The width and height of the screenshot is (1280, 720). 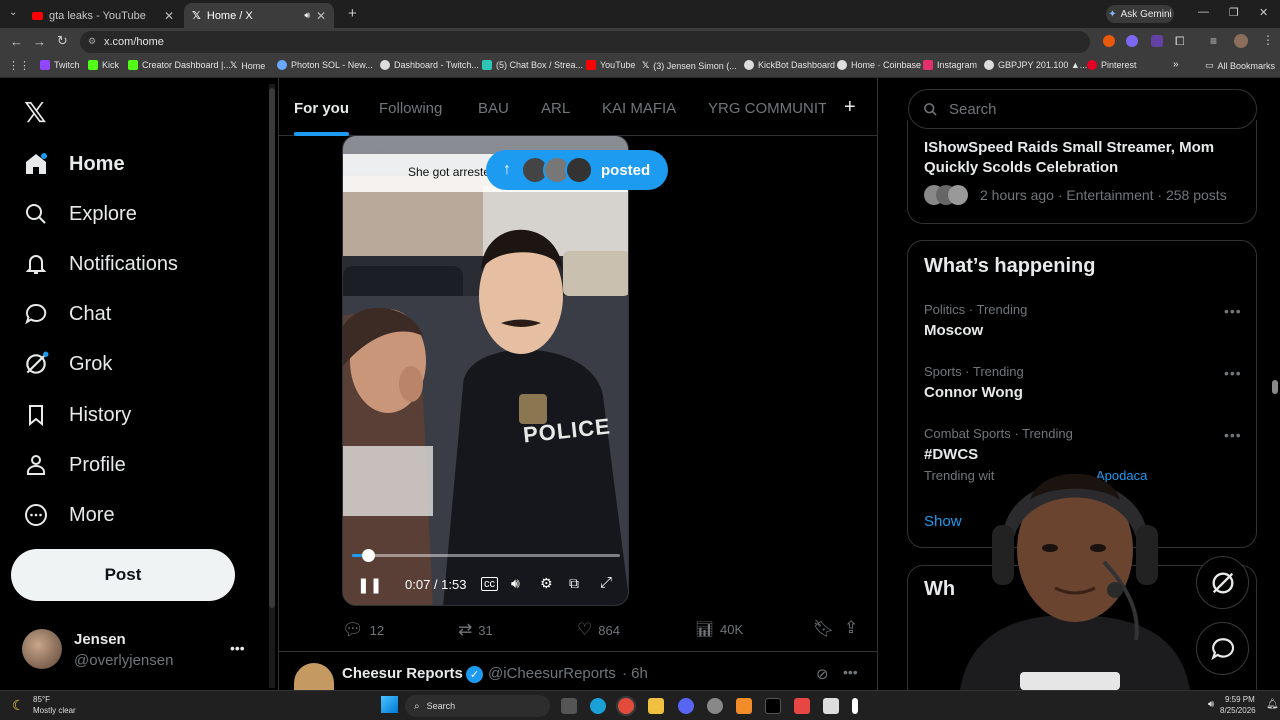 I want to click on chevron-right-icon: », so click(x=1176, y=64).